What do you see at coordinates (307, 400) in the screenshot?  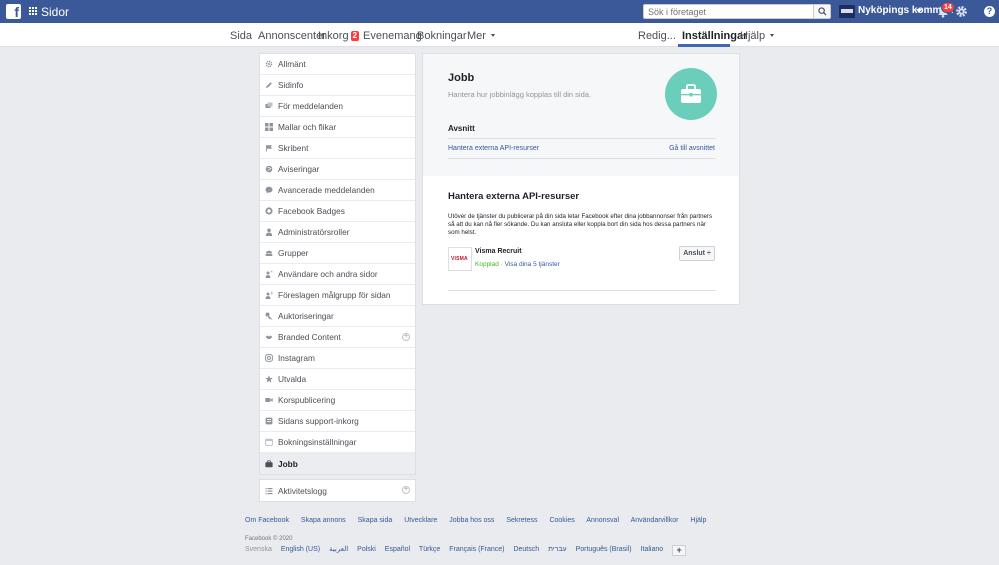 I see `sidebar-item-label: Korspublicering` at bounding box center [307, 400].